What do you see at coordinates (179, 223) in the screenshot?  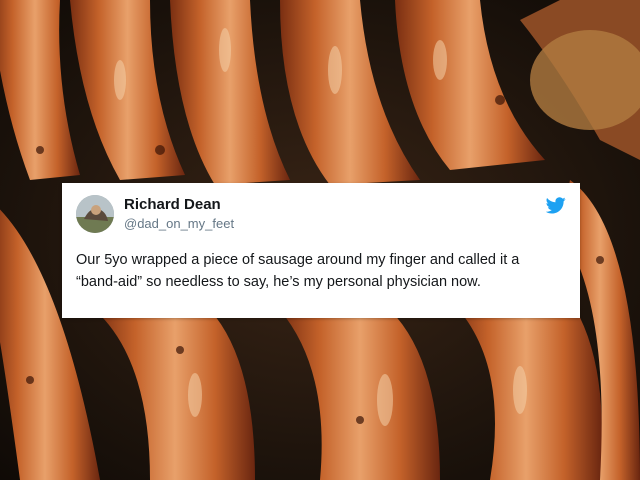 I see `user-handle: @dad_on_my_feet` at bounding box center [179, 223].